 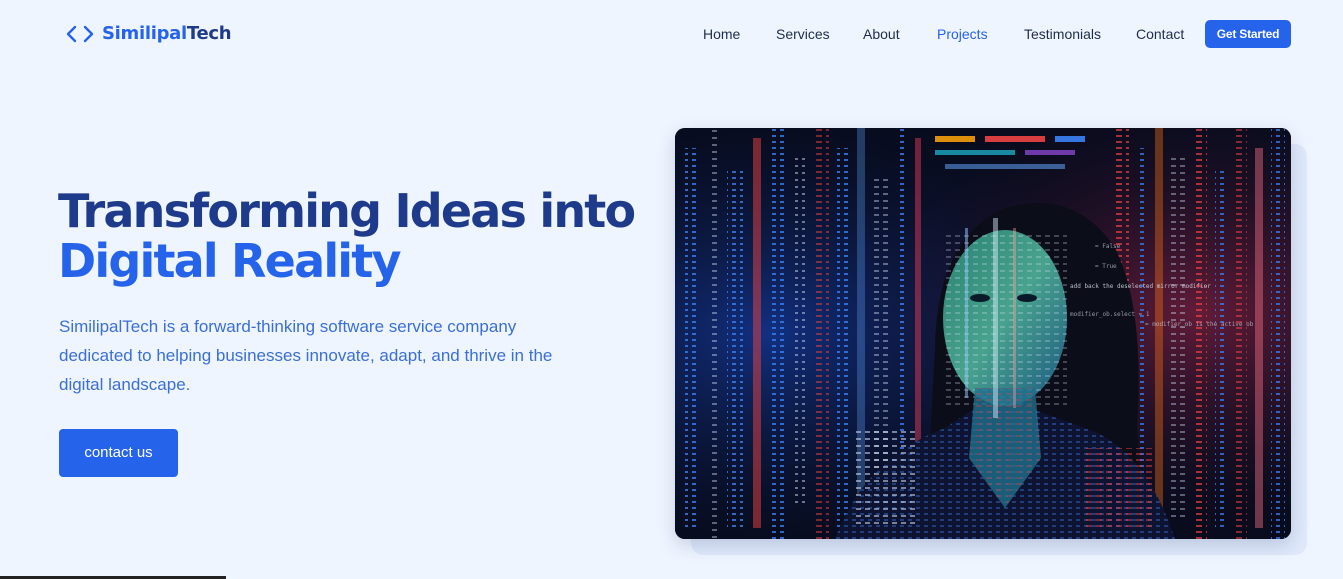 What do you see at coordinates (347, 211) in the screenshot?
I see `hero-title-line1: Transforming Ideas into` at bounding box center [347, 211].